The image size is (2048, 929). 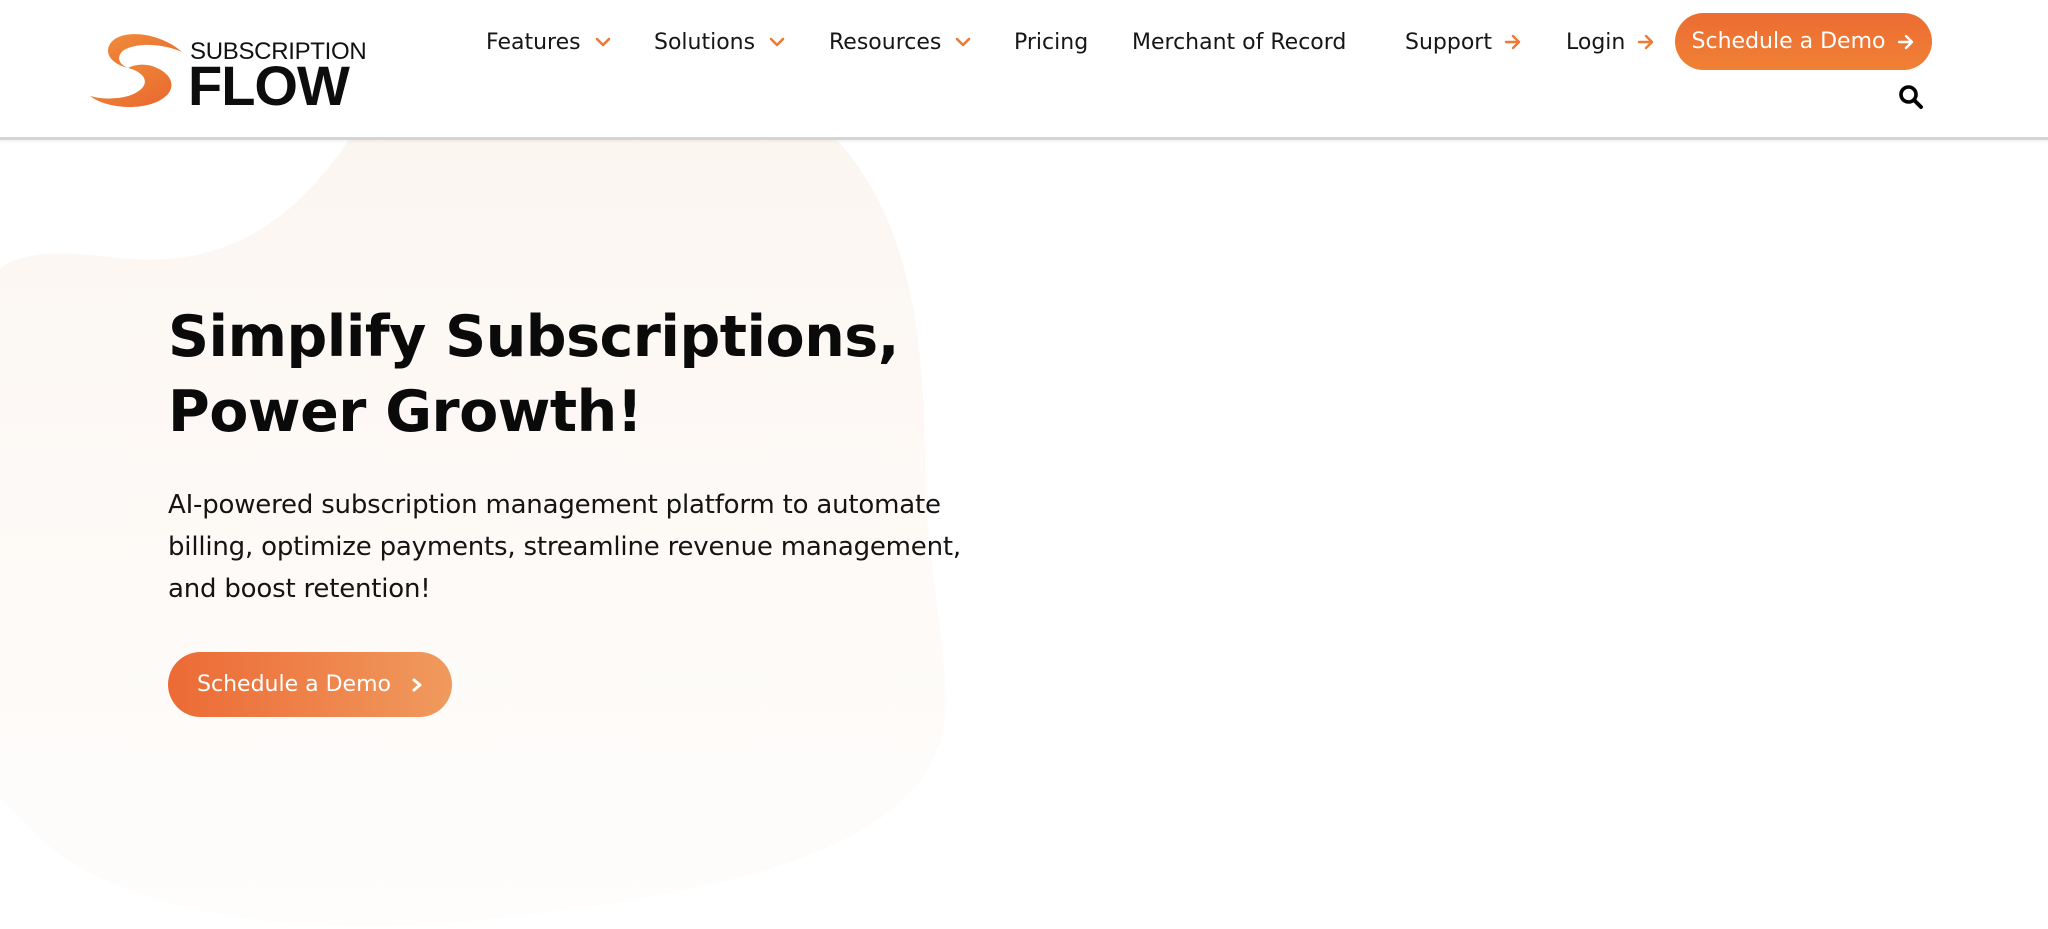 What do you see at coordinates (405, 412) in the screenshot?
I see `hero-title-line-2: Power Growth!` at bounding box center [405, 412].